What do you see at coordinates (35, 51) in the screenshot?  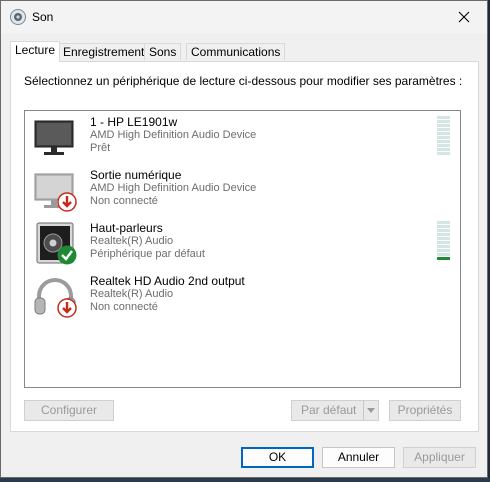 I see `tab-lecture: Lecture` at bounding box center [35, 51].